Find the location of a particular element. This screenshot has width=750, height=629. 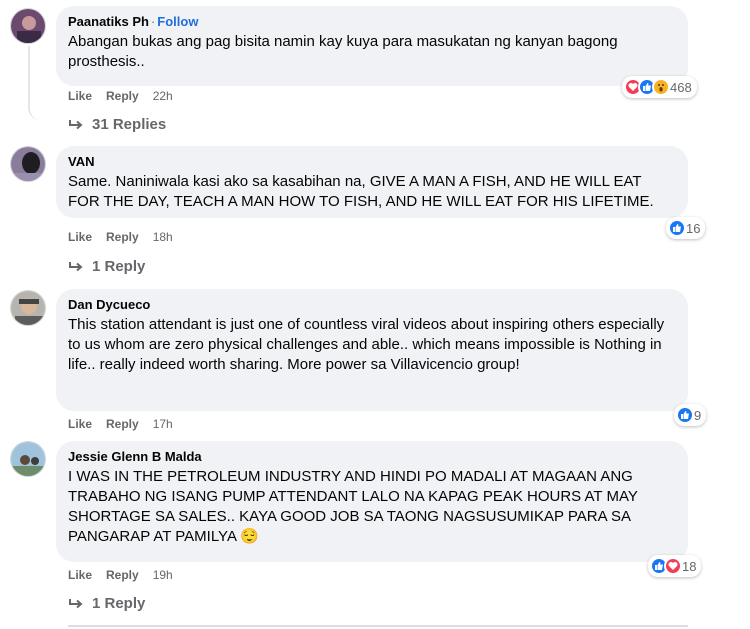

reaction-count: 9 is located at coordinates (698, 415).